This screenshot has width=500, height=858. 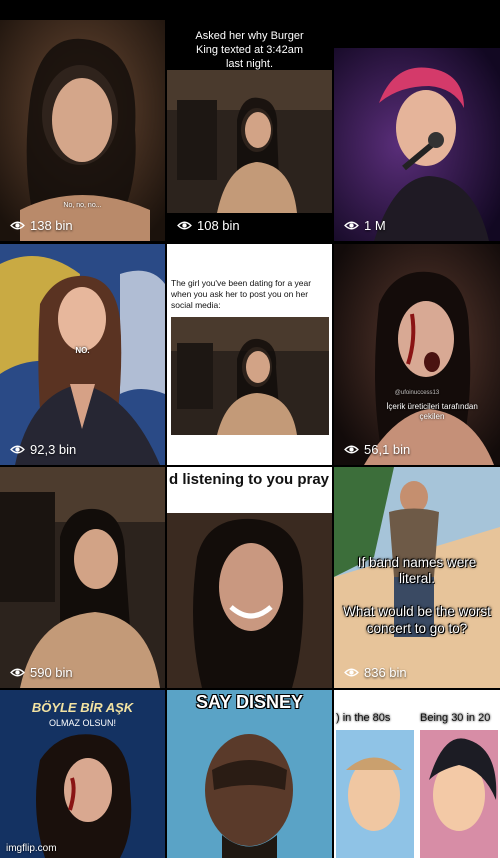 I want to click on tile-11-banner: SAY DISNEY, so click(x=249, y=702).